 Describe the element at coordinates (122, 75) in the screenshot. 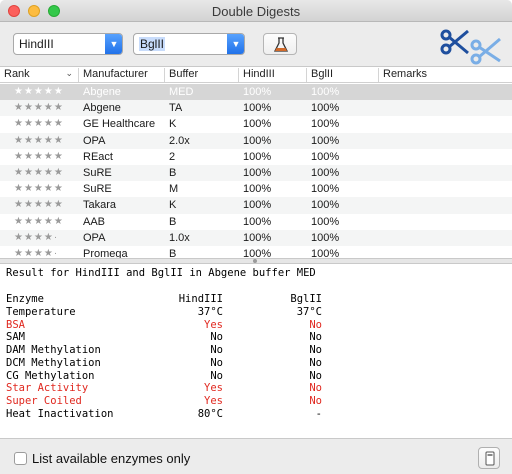

I see `column-header-manufacturer: Manufacturer` at that location.